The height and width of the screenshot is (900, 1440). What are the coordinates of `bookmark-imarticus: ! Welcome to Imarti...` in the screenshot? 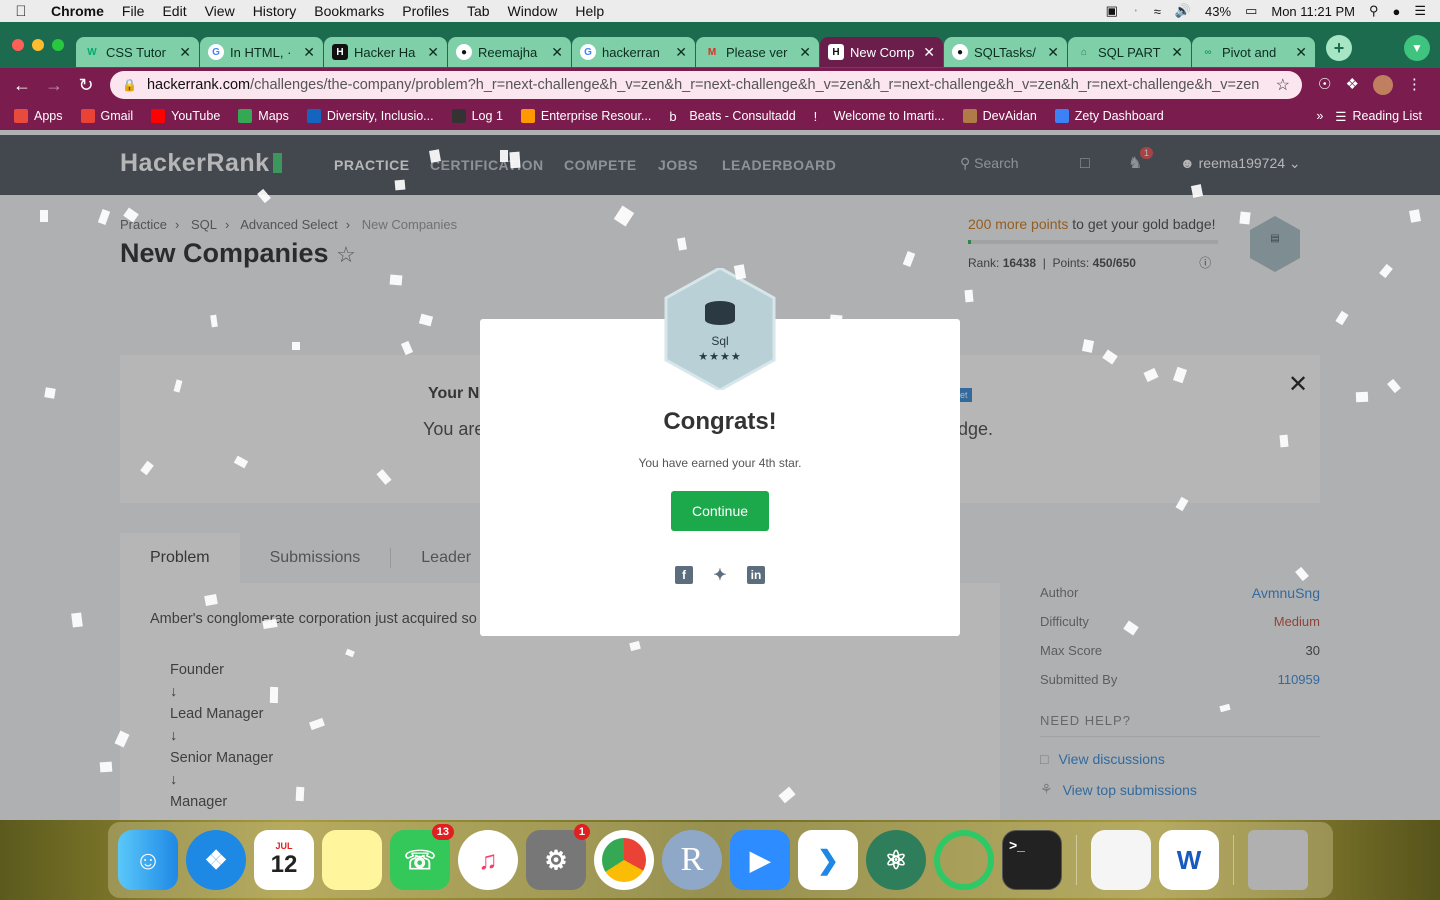 It's located at (879, 116).